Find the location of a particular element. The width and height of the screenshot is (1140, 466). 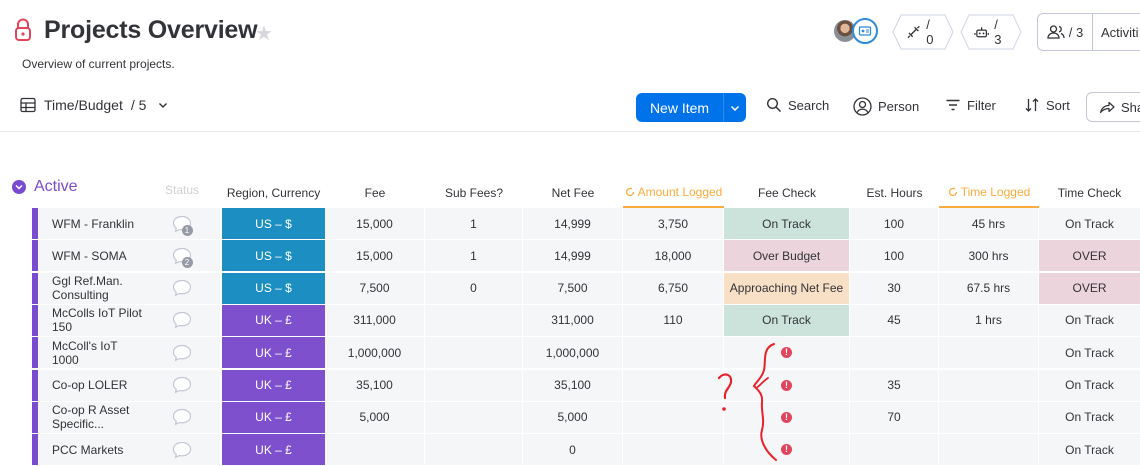

sub-fees-cell: 0 is located at coordinates (473, 288).